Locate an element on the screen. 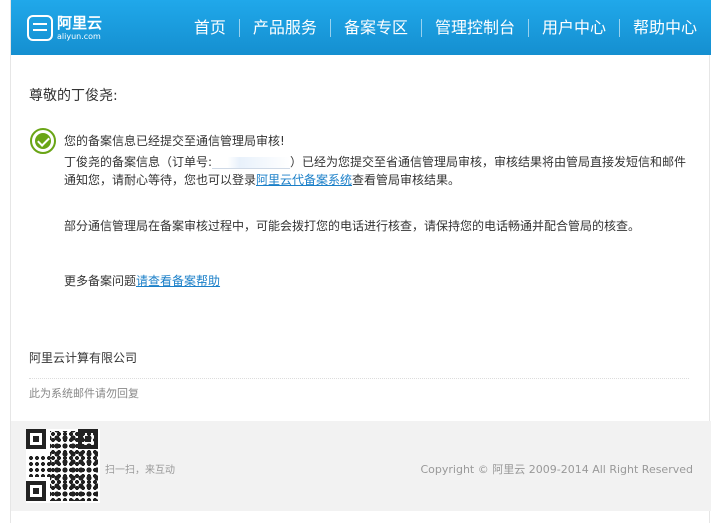 The height and width of the screenshot is (523, 719). nav-user-center: 用户中心 is located at coordinates (574, 28).